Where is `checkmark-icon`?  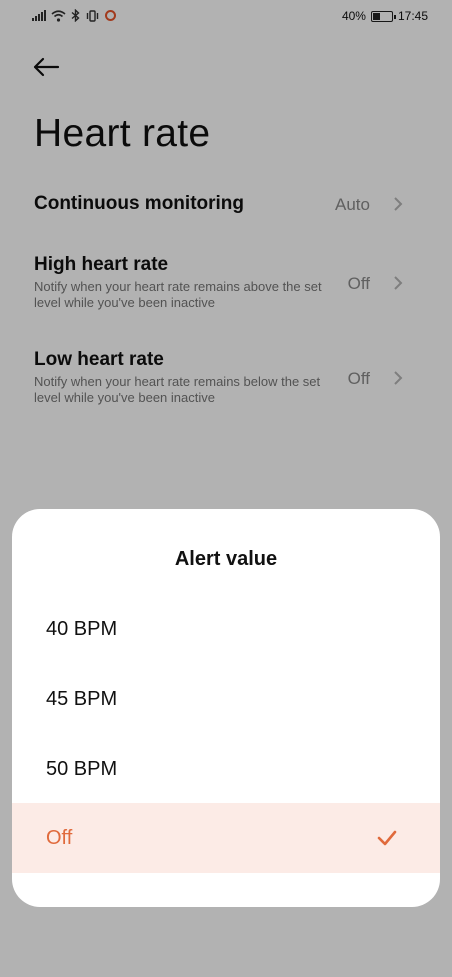
checkmark-icon is located at coordinates (387, 838).